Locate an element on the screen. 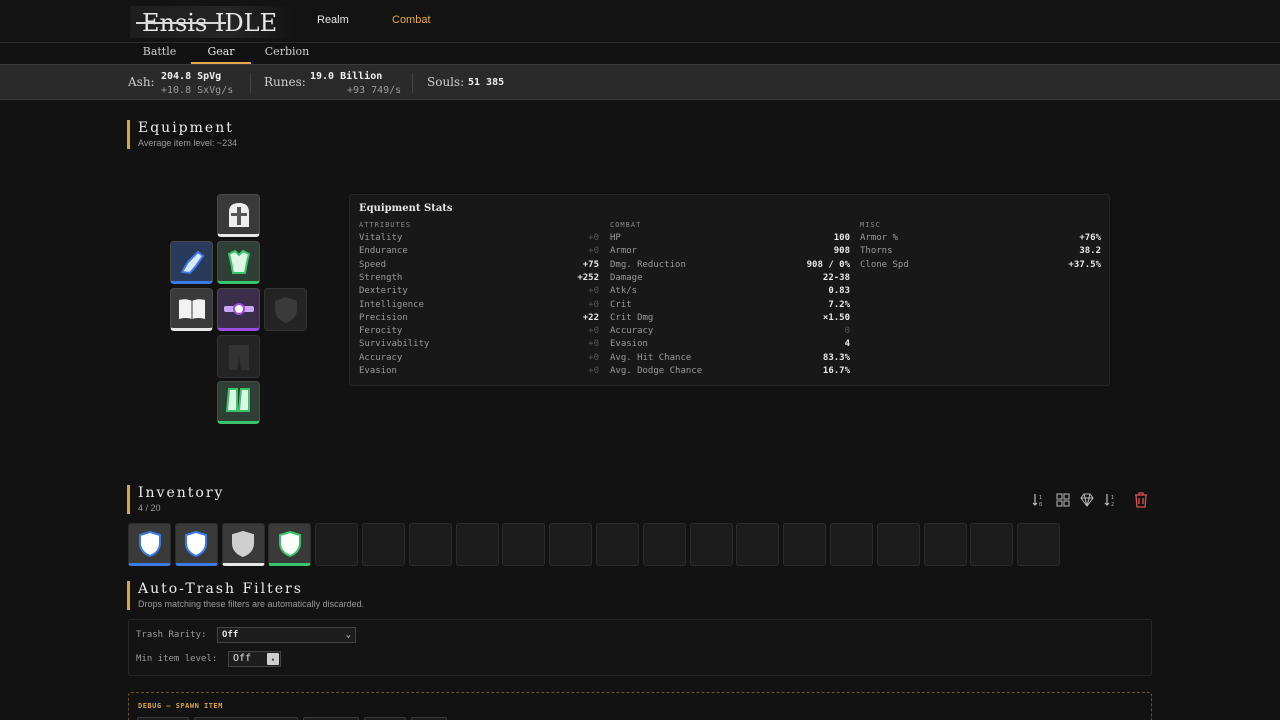 This screenshot has height=720, width=1280. slot-chest is located at coordinates (238, 262).